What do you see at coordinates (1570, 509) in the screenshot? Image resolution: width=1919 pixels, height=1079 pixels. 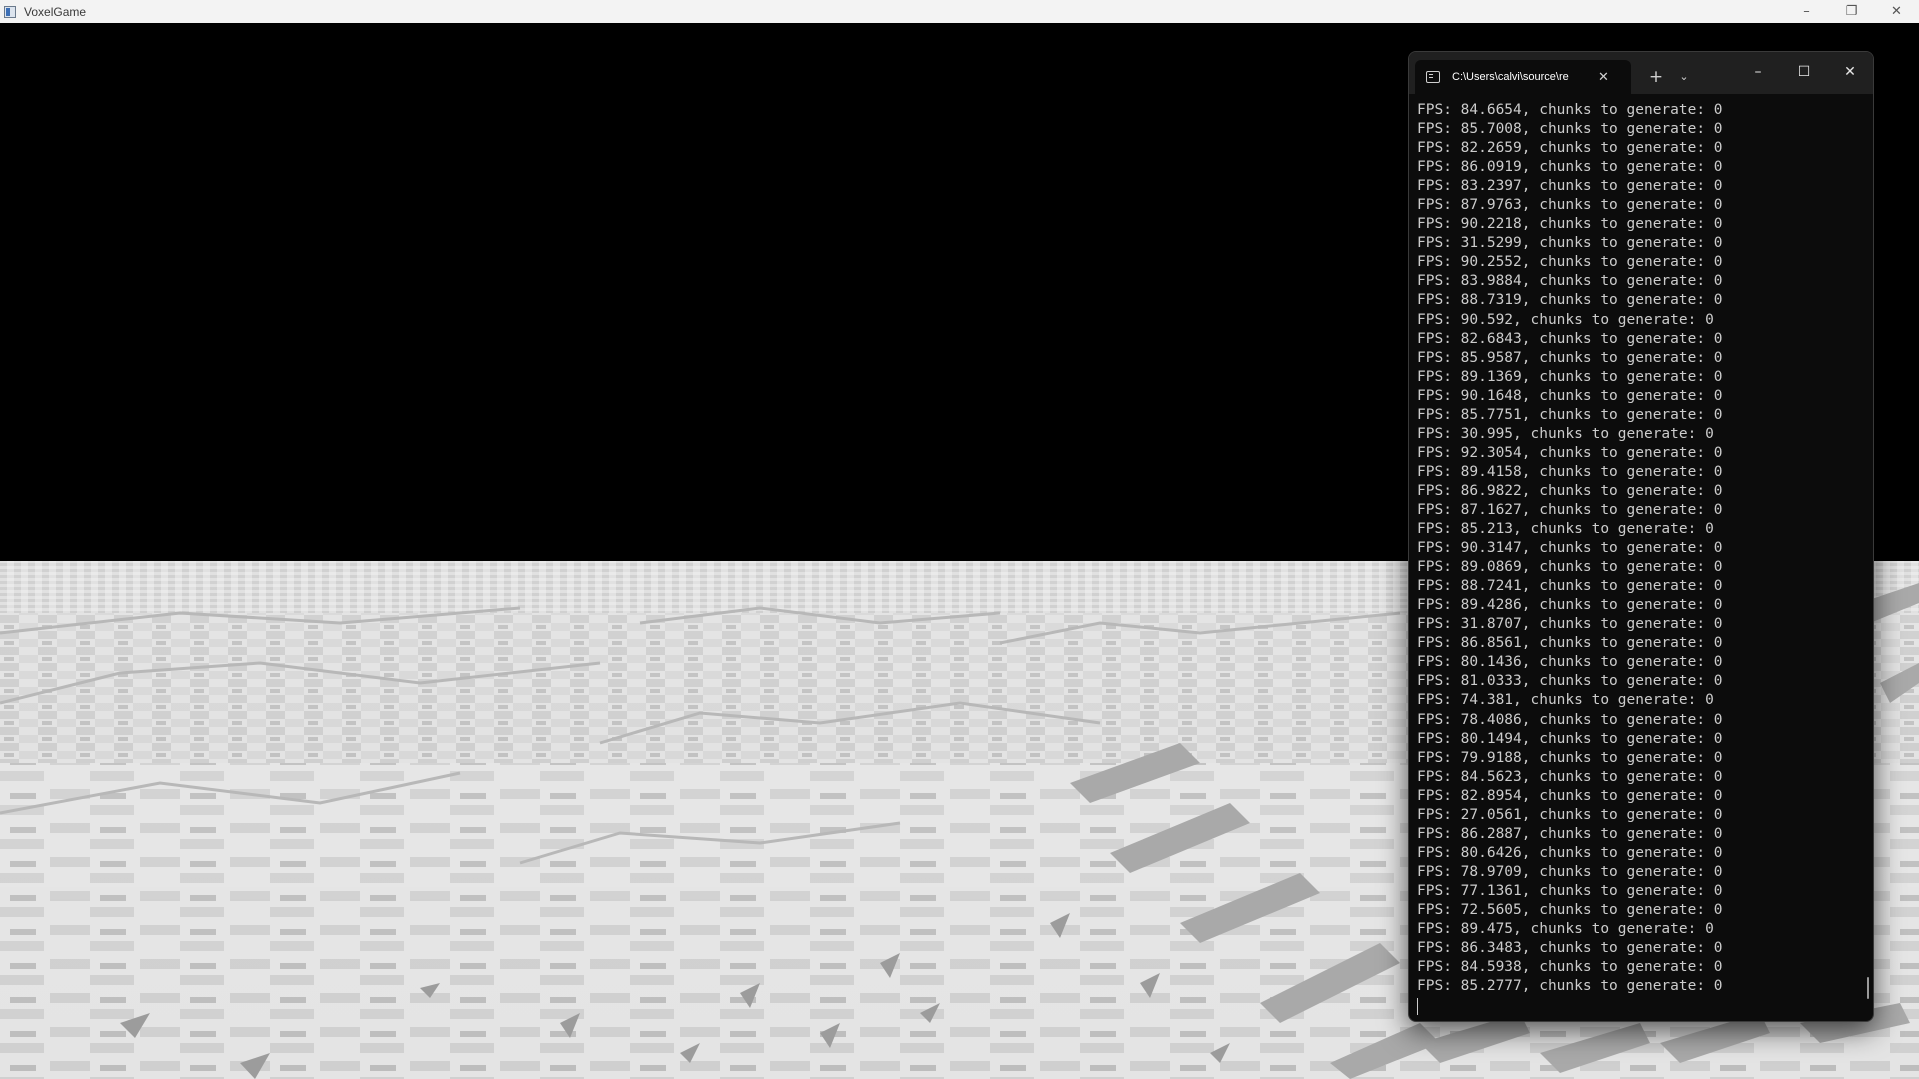 I see `terminal-line: FPS: 87.1627, chunks to generate: 0` at bounding box center [1570, 509].